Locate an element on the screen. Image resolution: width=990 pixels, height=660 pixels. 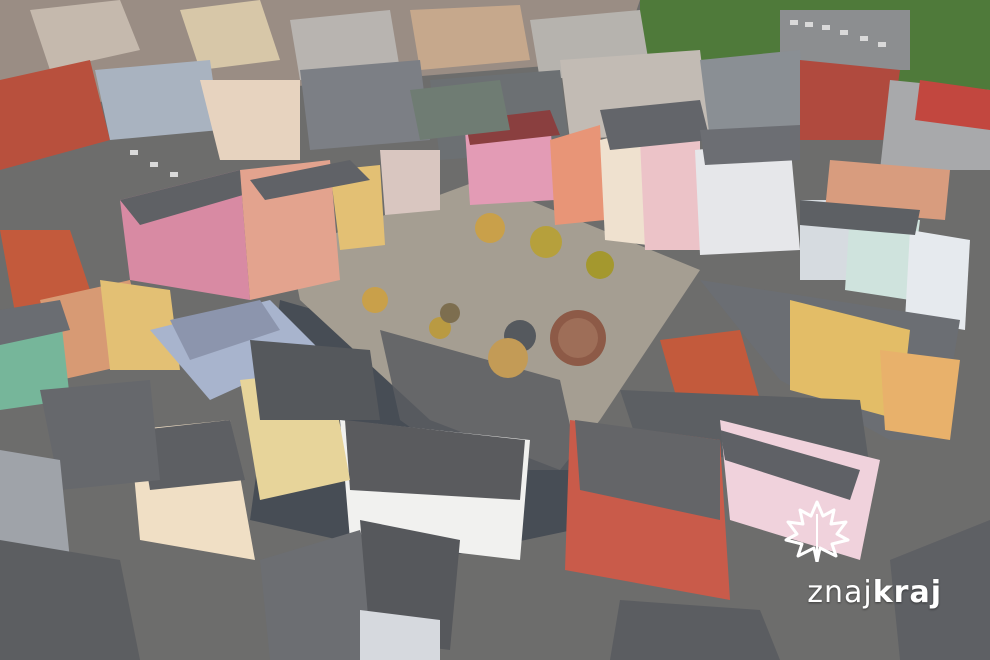
watermark-brand-text: znajkraj is located at coordinates (874, 592).